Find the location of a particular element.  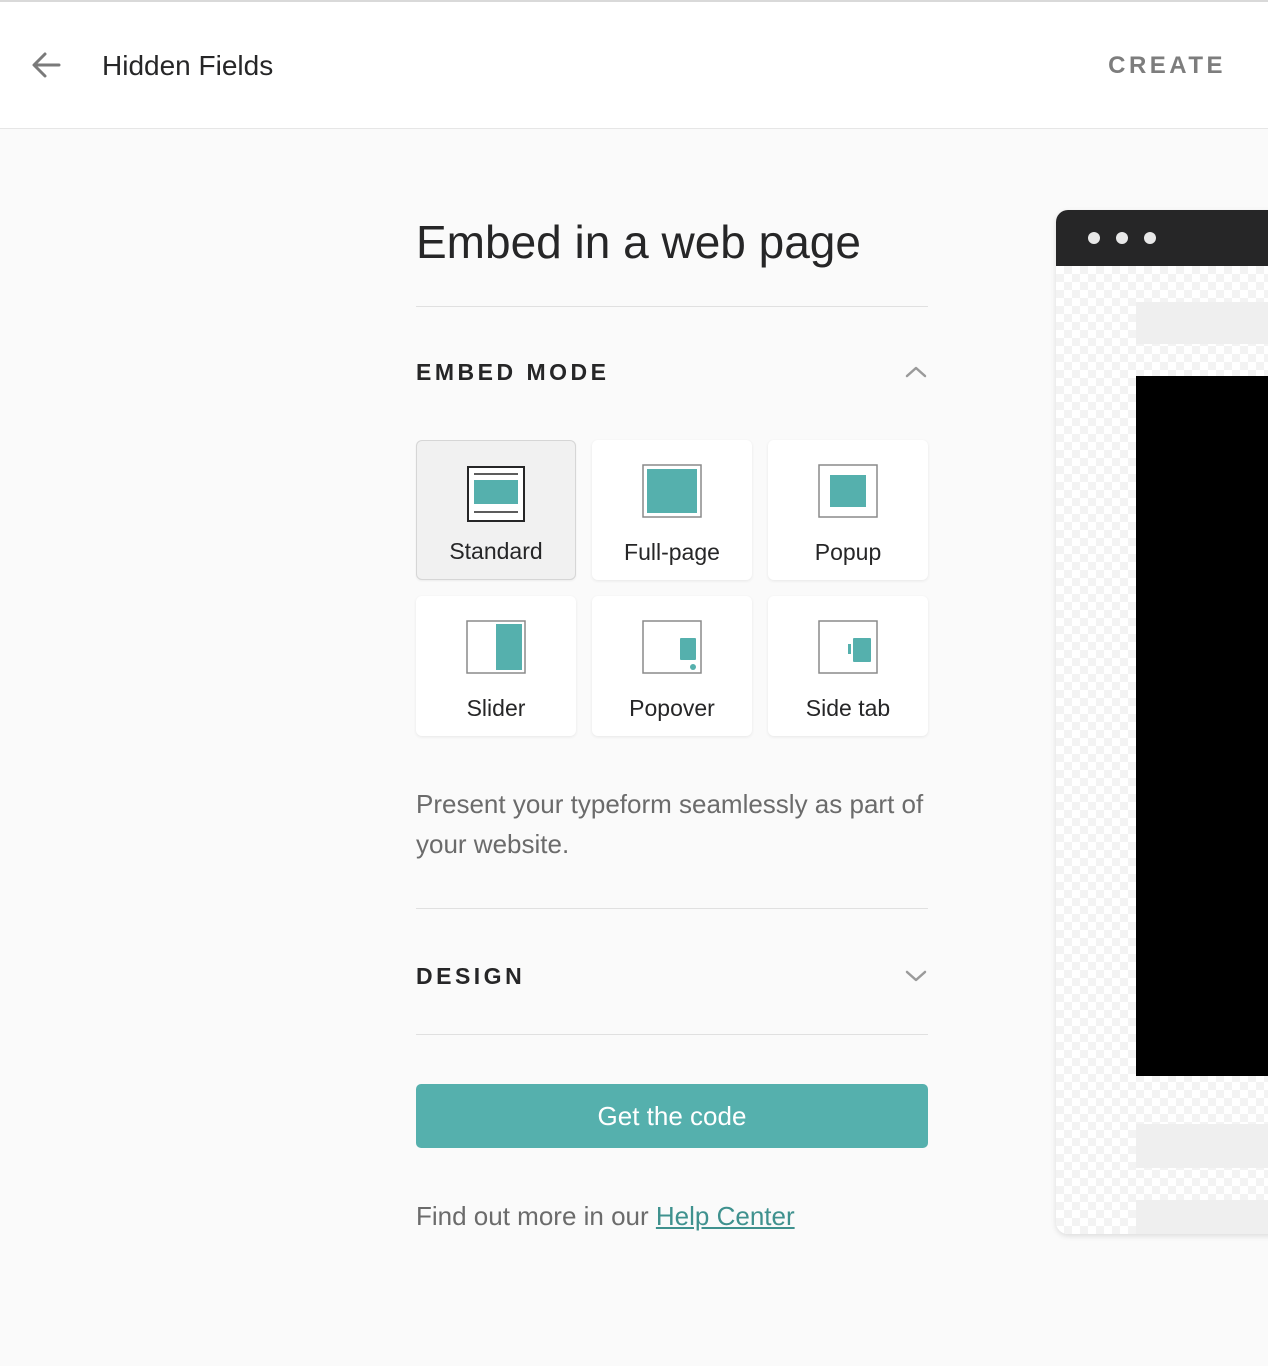

get-the-code-button: Get the code is located at coordinates (672, 1116).